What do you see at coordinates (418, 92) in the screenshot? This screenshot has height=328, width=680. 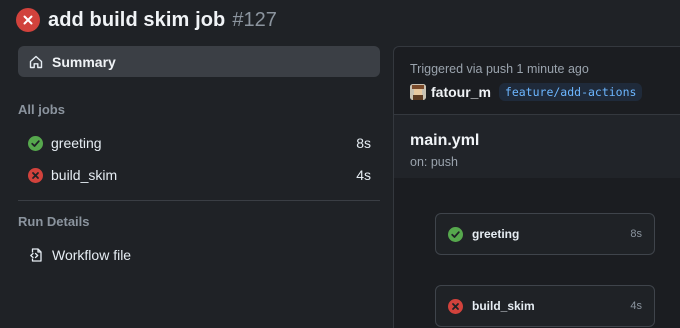 I see `avatar` at bounding box center [418, 92].